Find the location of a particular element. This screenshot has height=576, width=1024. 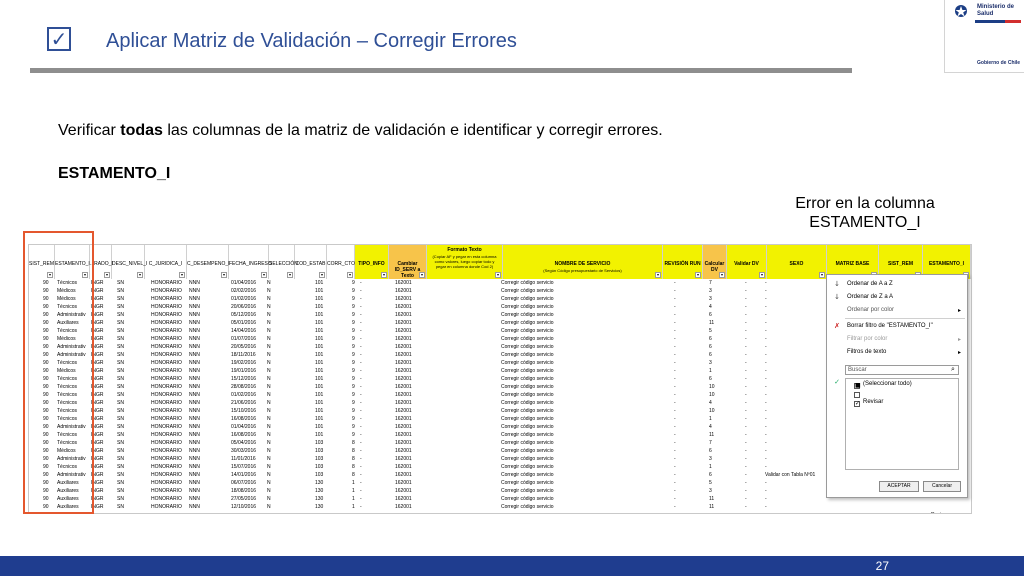

column-header: SELECCIÓN ▾ is located at coordinates (283, 262).